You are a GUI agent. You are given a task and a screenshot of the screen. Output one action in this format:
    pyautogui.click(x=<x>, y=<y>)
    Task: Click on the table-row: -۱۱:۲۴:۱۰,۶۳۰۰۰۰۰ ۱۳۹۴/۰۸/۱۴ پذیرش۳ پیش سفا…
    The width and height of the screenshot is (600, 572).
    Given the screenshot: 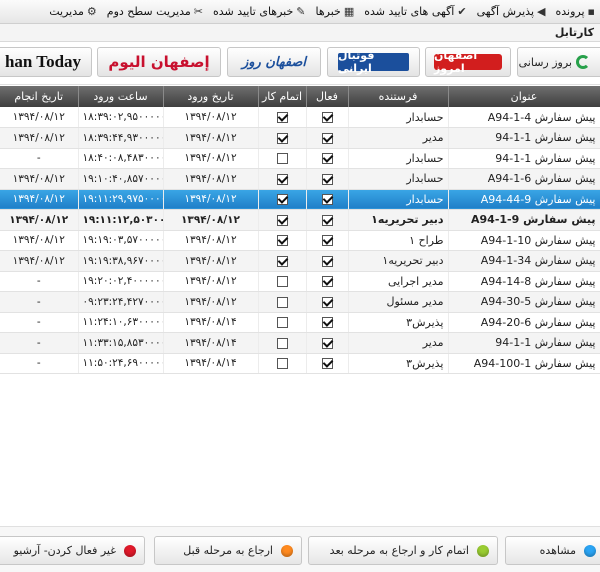 What is the action you would take?
    pyautogui.click(x=300, y=322)
    